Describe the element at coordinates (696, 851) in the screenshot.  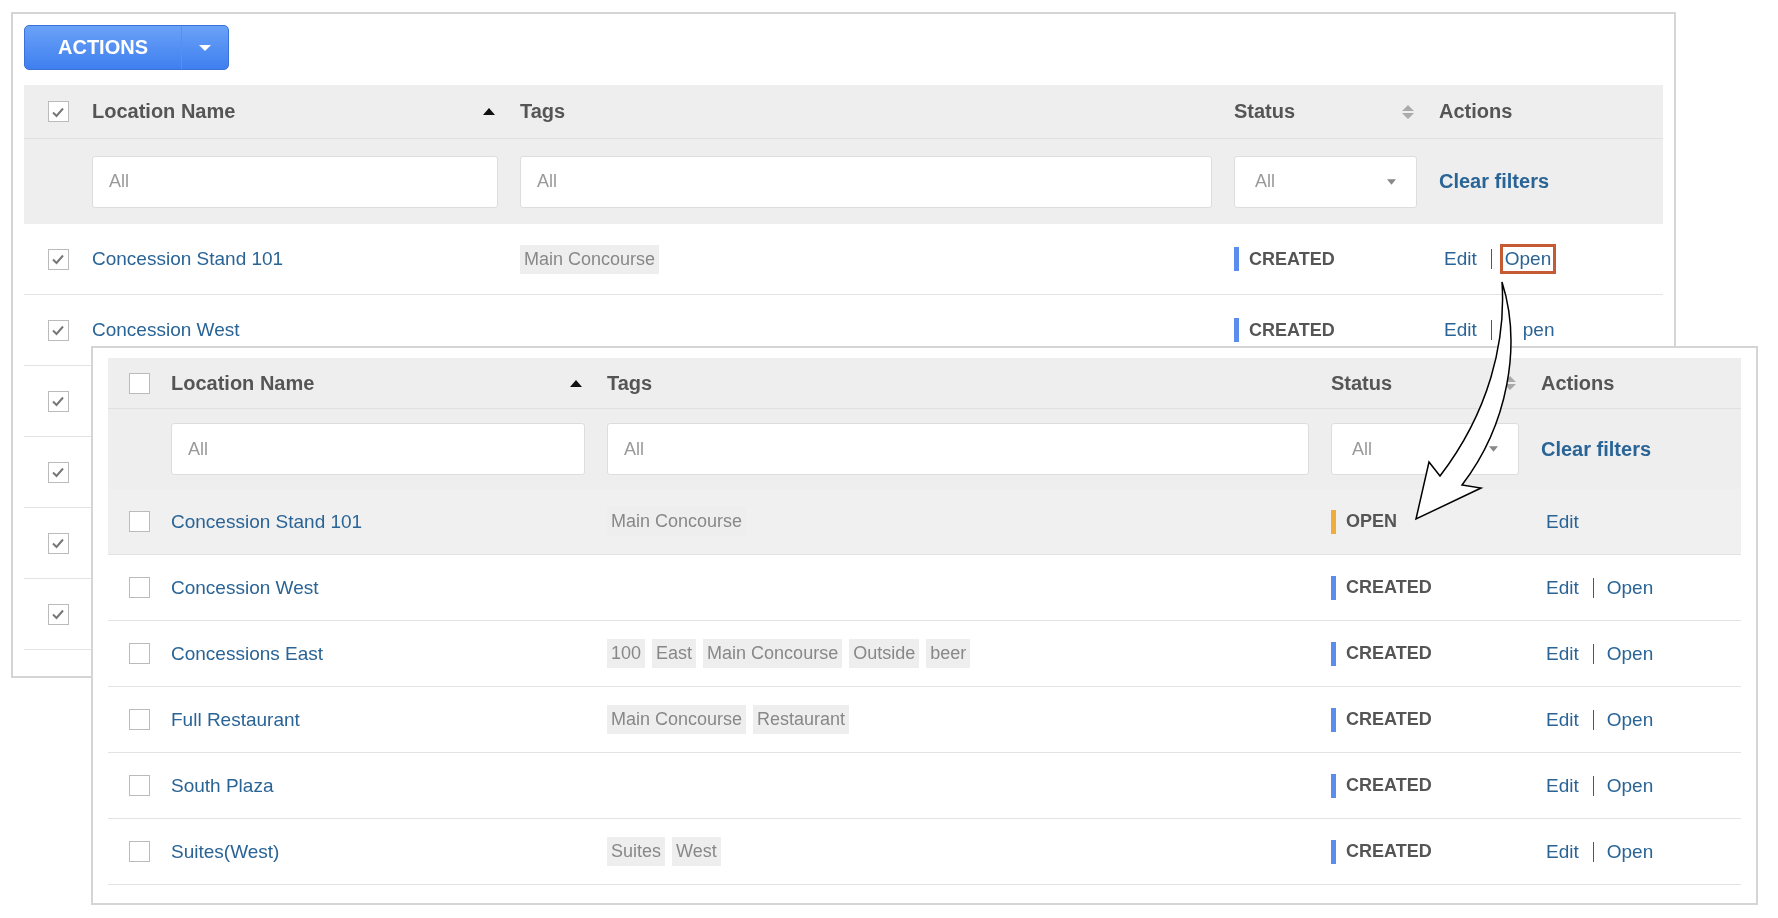
I see `tag-label: West` at that location.